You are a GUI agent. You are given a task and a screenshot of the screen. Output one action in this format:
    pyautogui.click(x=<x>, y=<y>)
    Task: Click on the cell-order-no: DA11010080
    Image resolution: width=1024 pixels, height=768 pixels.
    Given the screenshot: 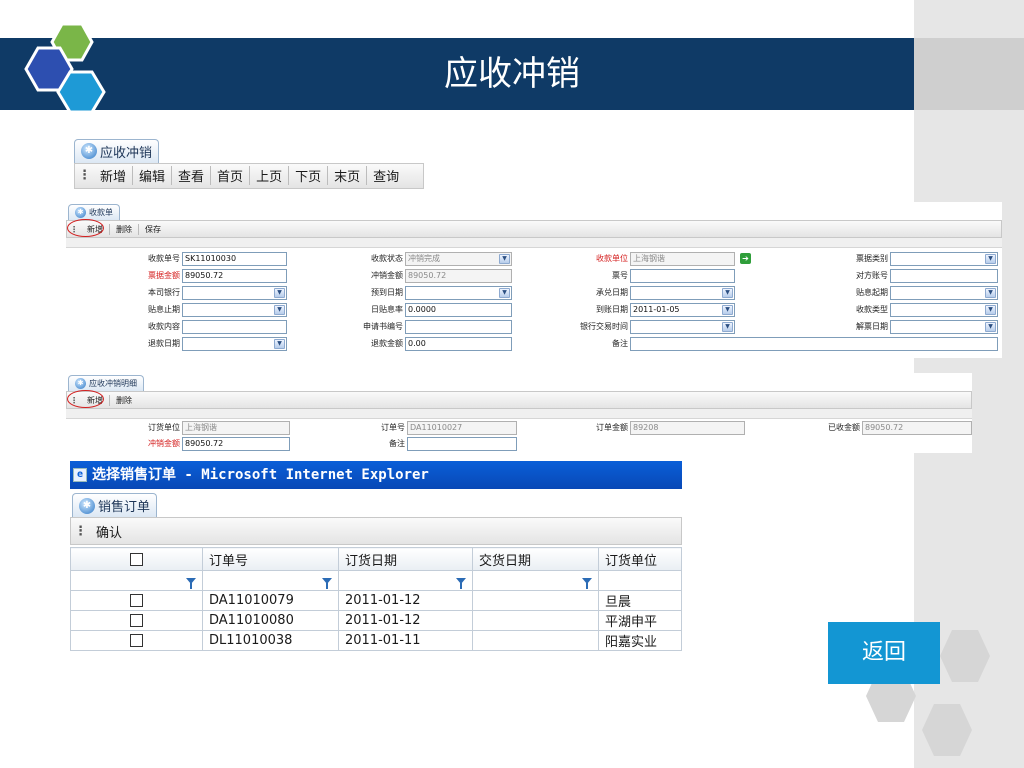 What is the action you would take?
    pyautogui.click(x=270, y=620)
    